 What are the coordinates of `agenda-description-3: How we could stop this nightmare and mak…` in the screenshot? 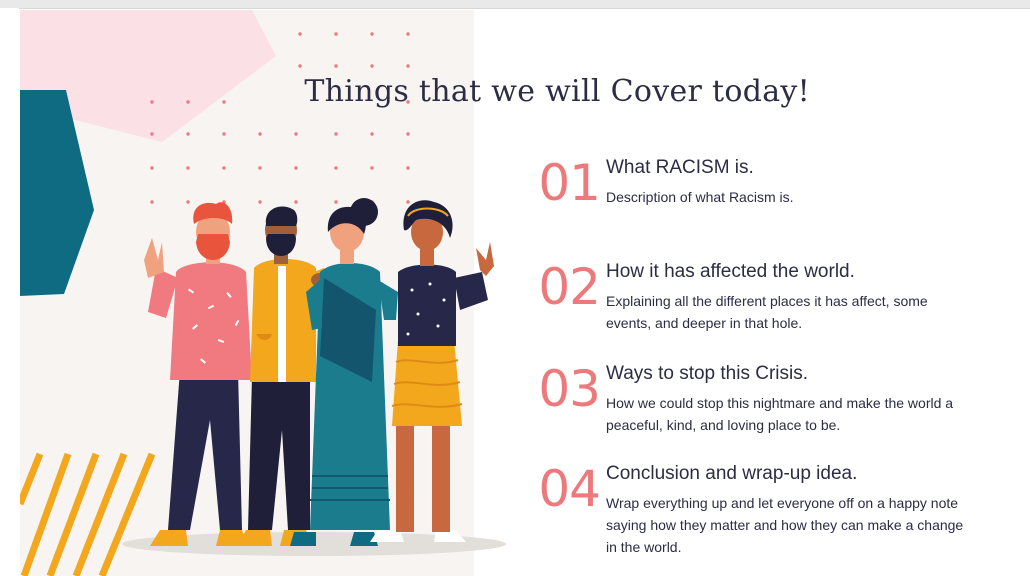 It's located at (780, 414).